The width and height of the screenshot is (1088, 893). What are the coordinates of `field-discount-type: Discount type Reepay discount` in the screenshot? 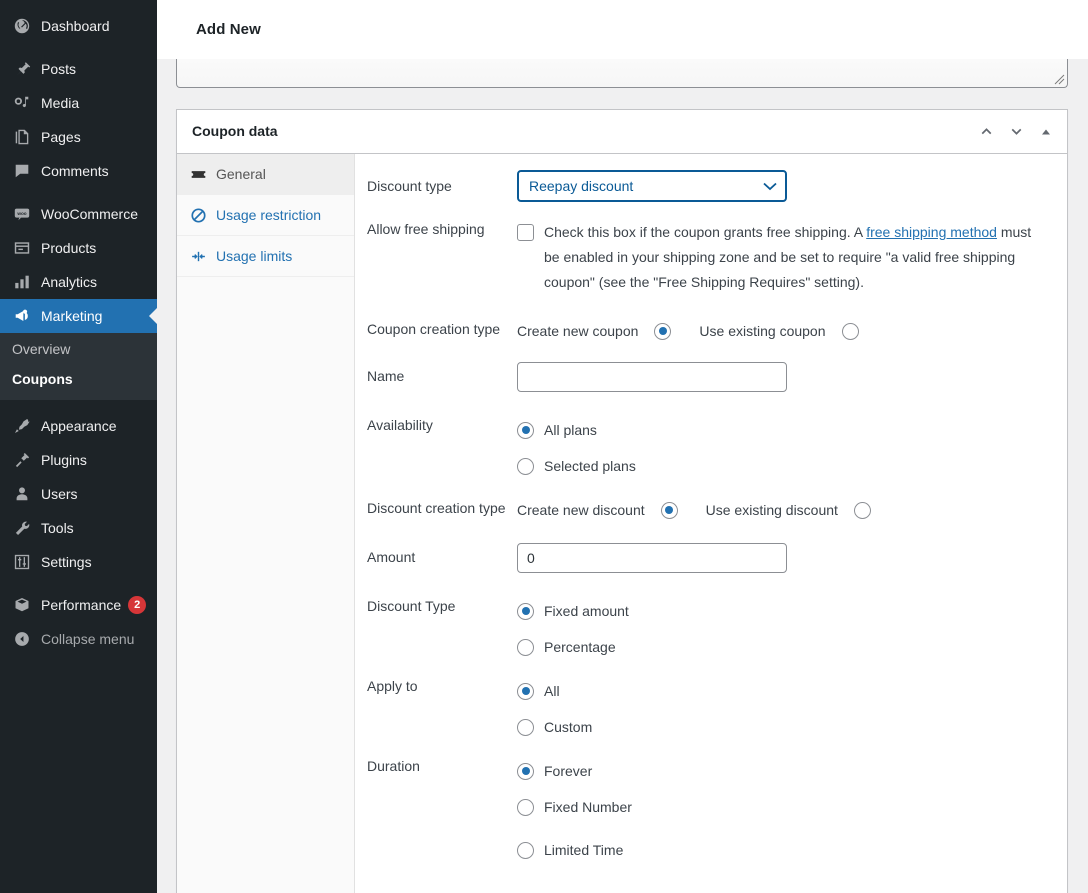 It's located at (711, 185).